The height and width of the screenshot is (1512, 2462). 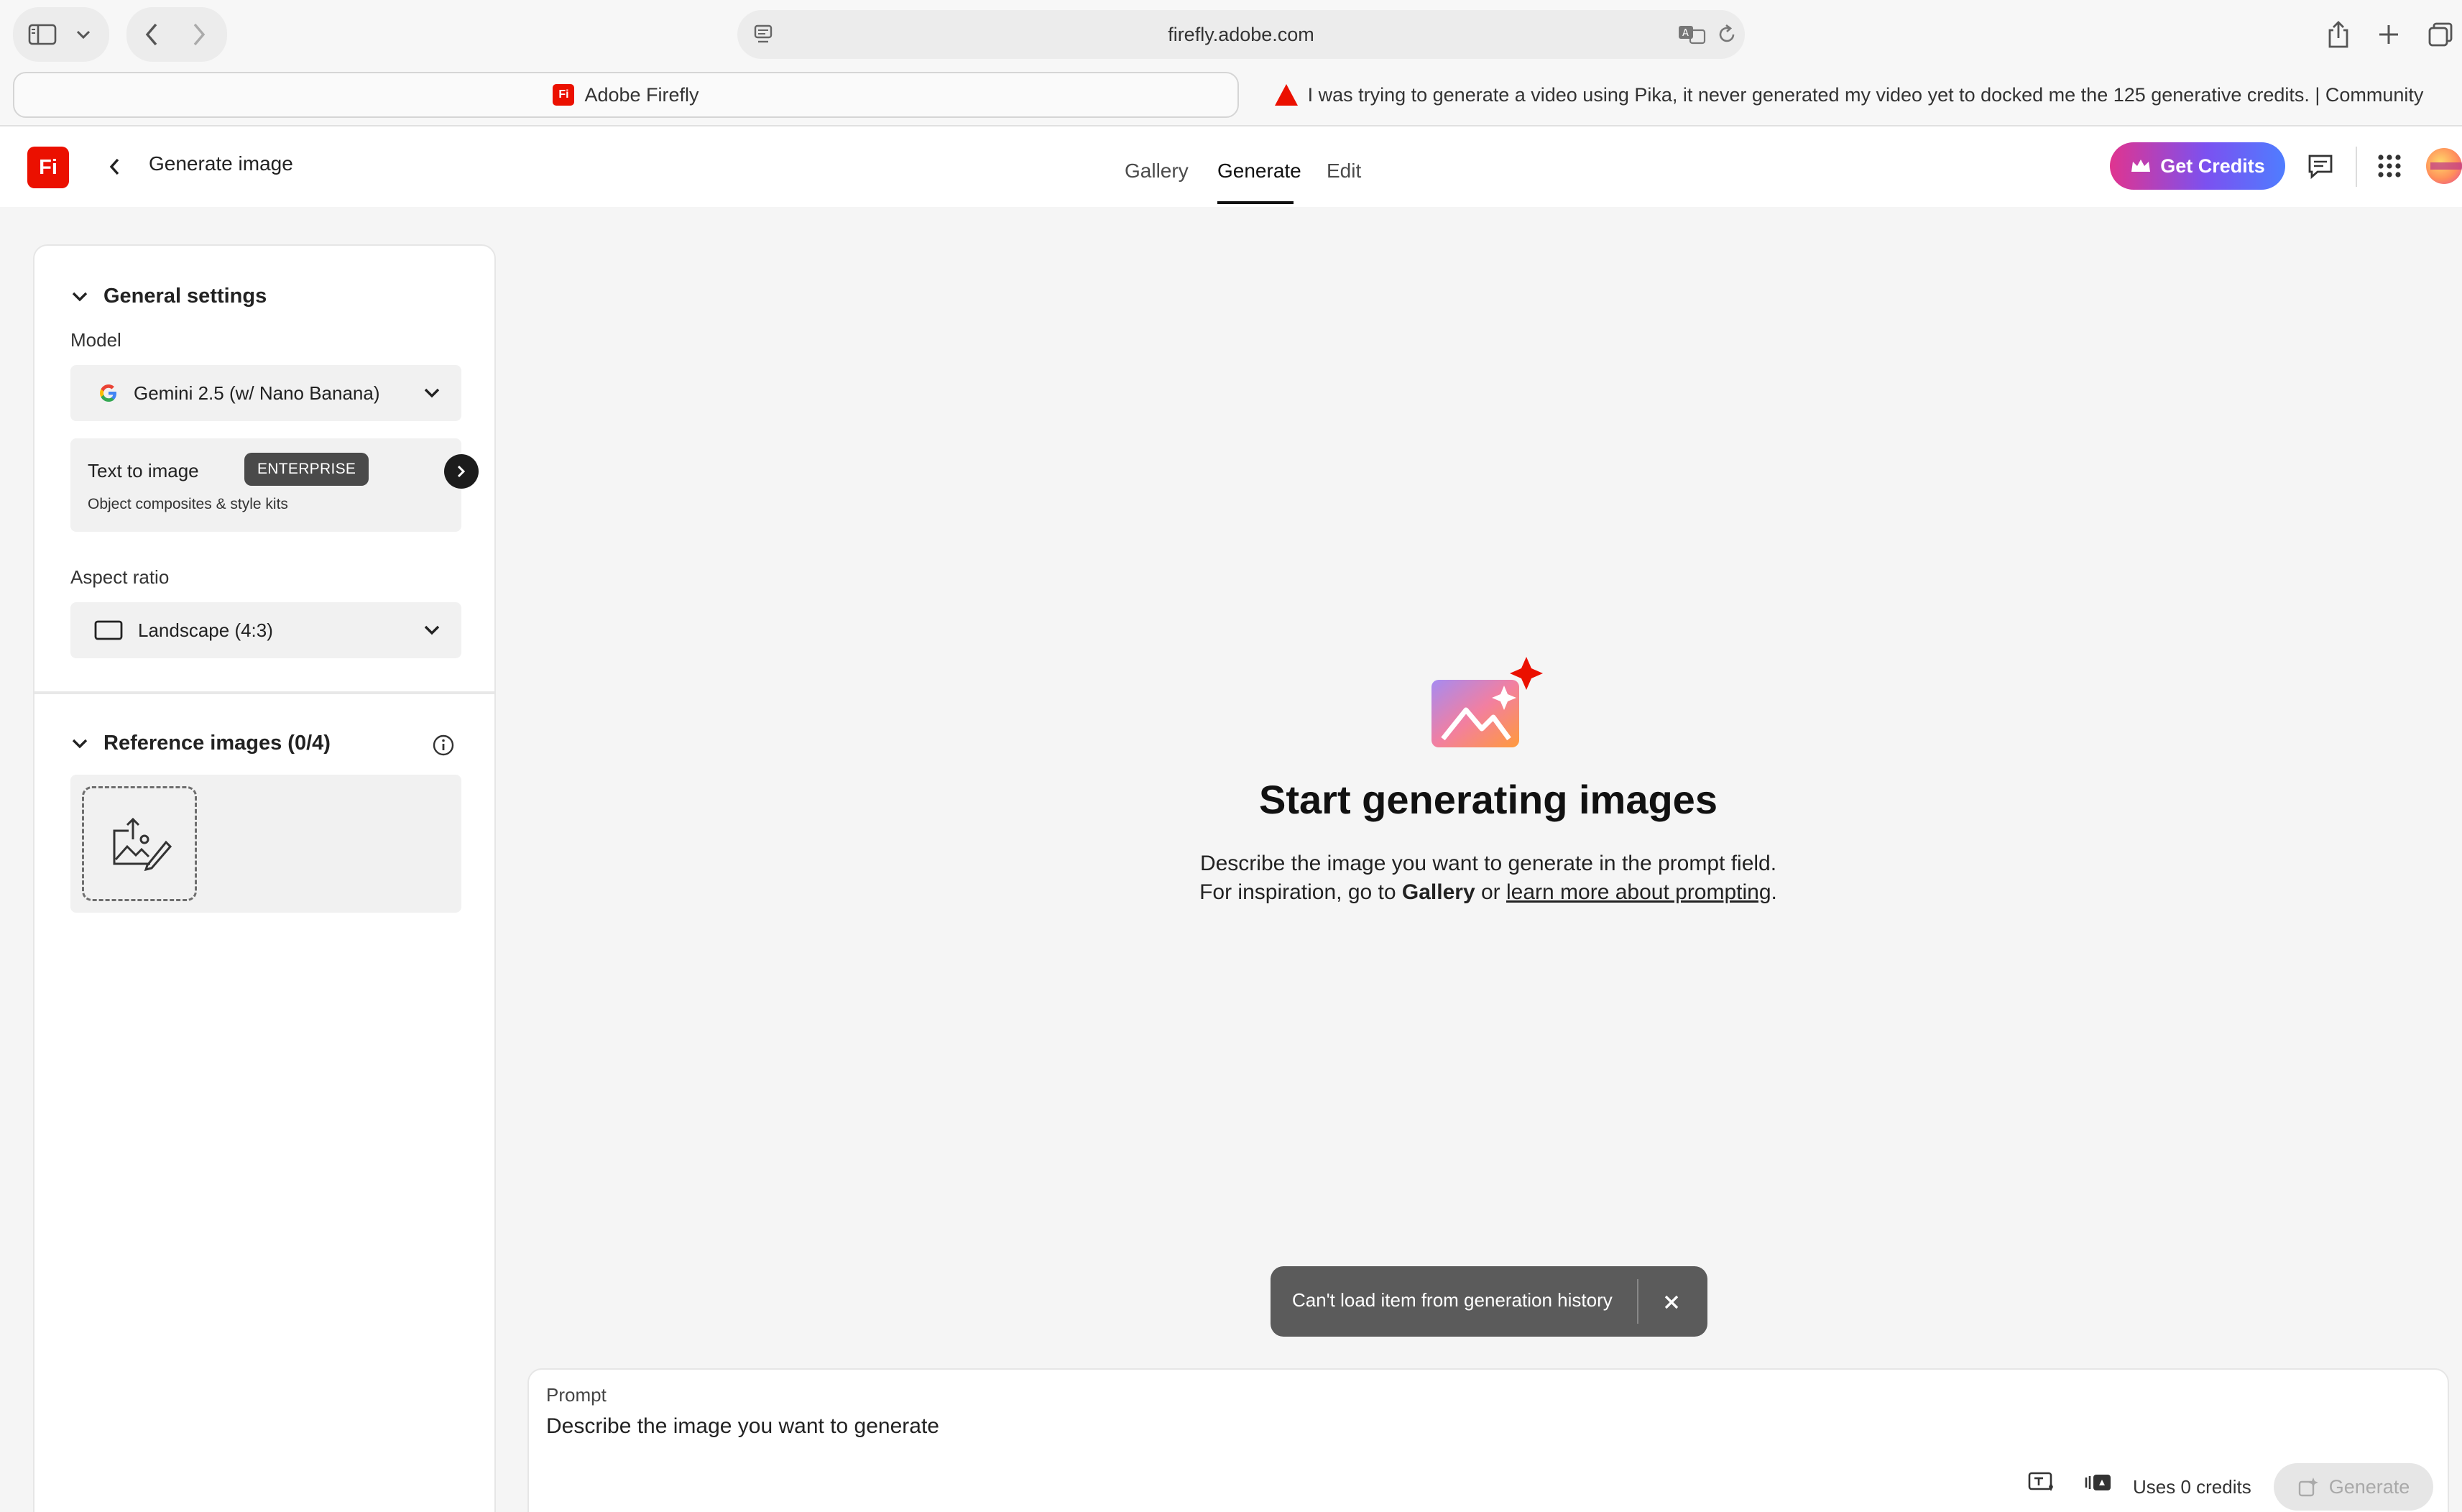 What do you see at coordinates (120, 577) in the screenshot?
I see `aspect-ratio-label: Aspect ratio` at bounding box center [120, 577].